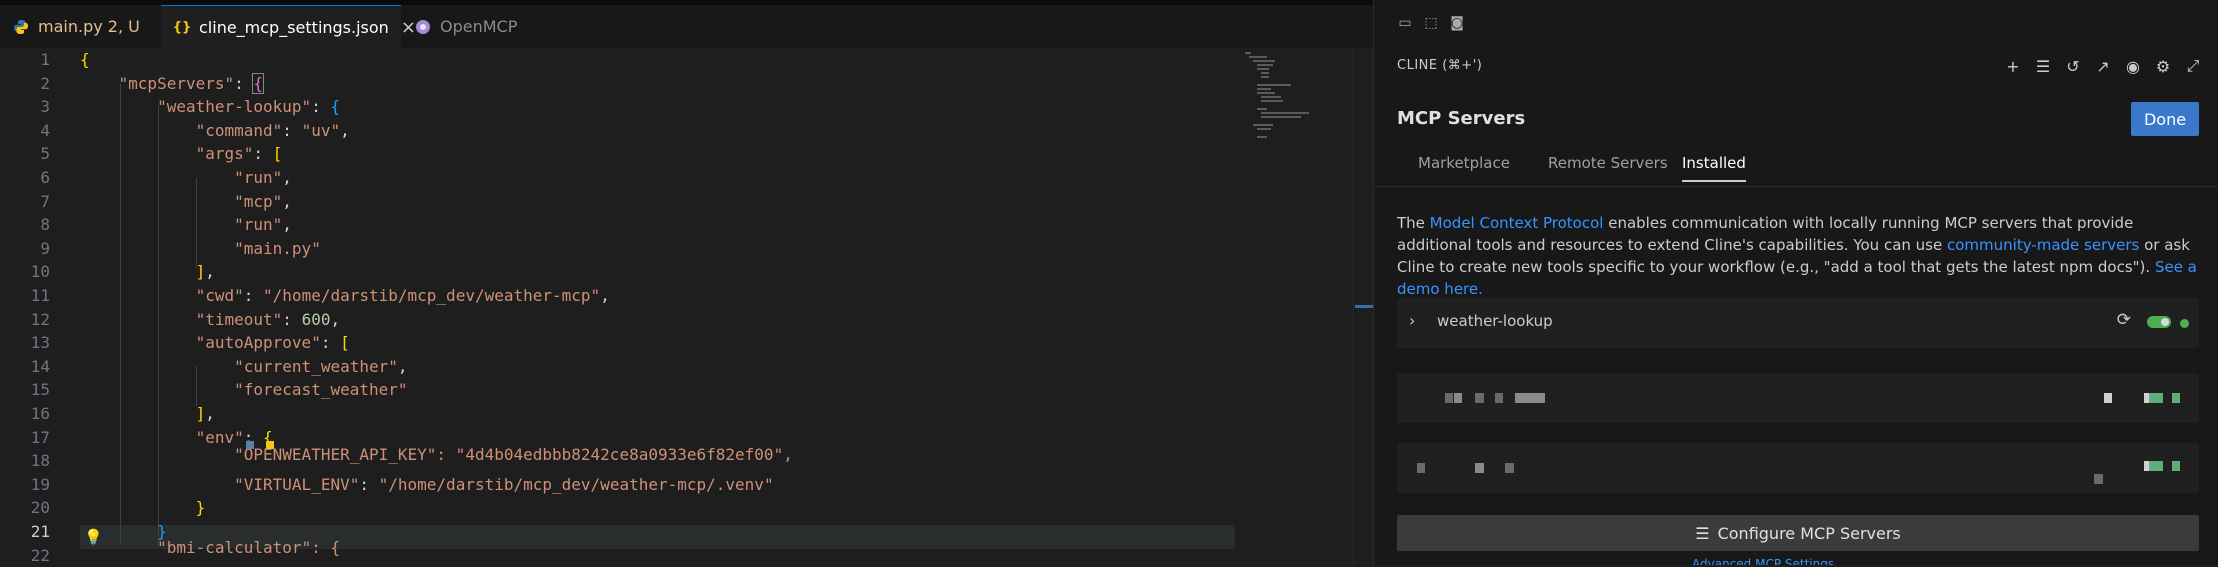 This screenshot has height=567, width=2218. I want to click on history-icon: ↺, so click(2073, 66).